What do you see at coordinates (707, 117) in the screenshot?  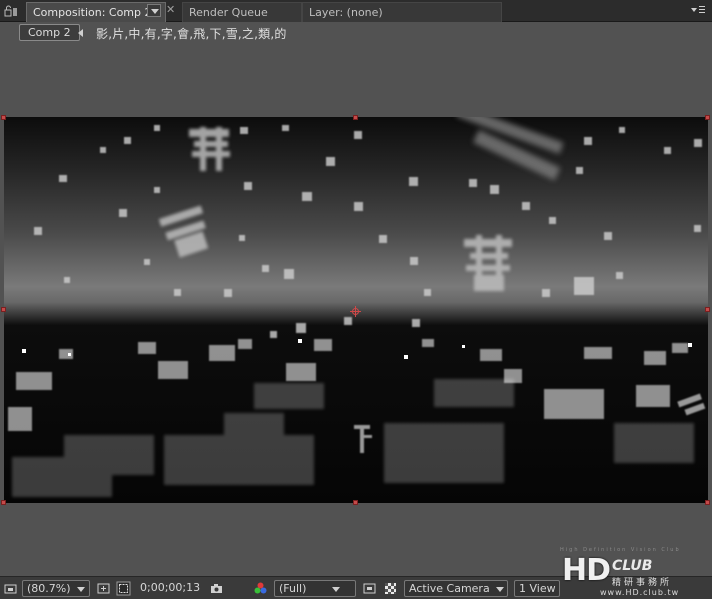 I see `frame-handle-top-right` at bounding box center [707, 117].